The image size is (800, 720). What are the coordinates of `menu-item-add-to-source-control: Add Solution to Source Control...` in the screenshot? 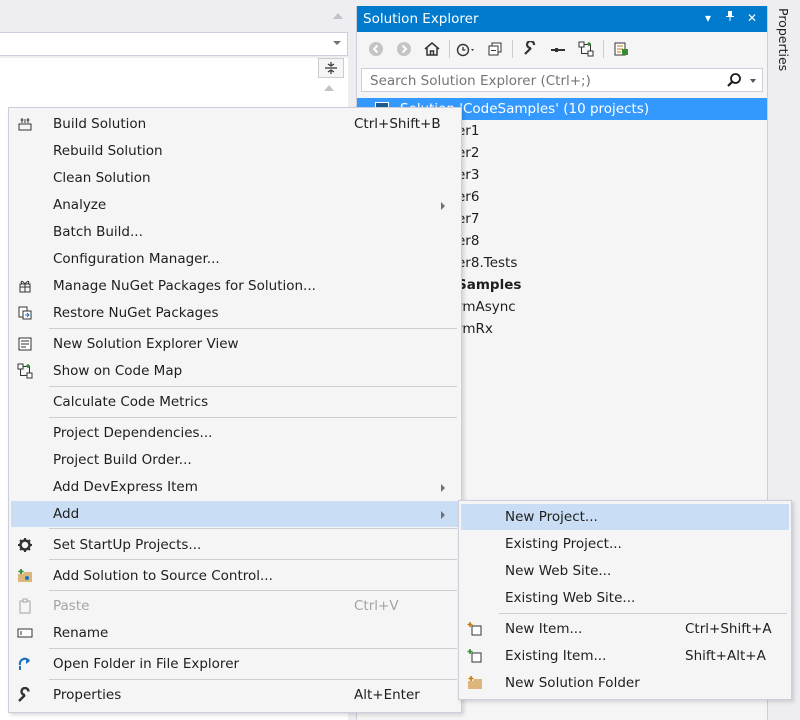 It's located at (235, 576).